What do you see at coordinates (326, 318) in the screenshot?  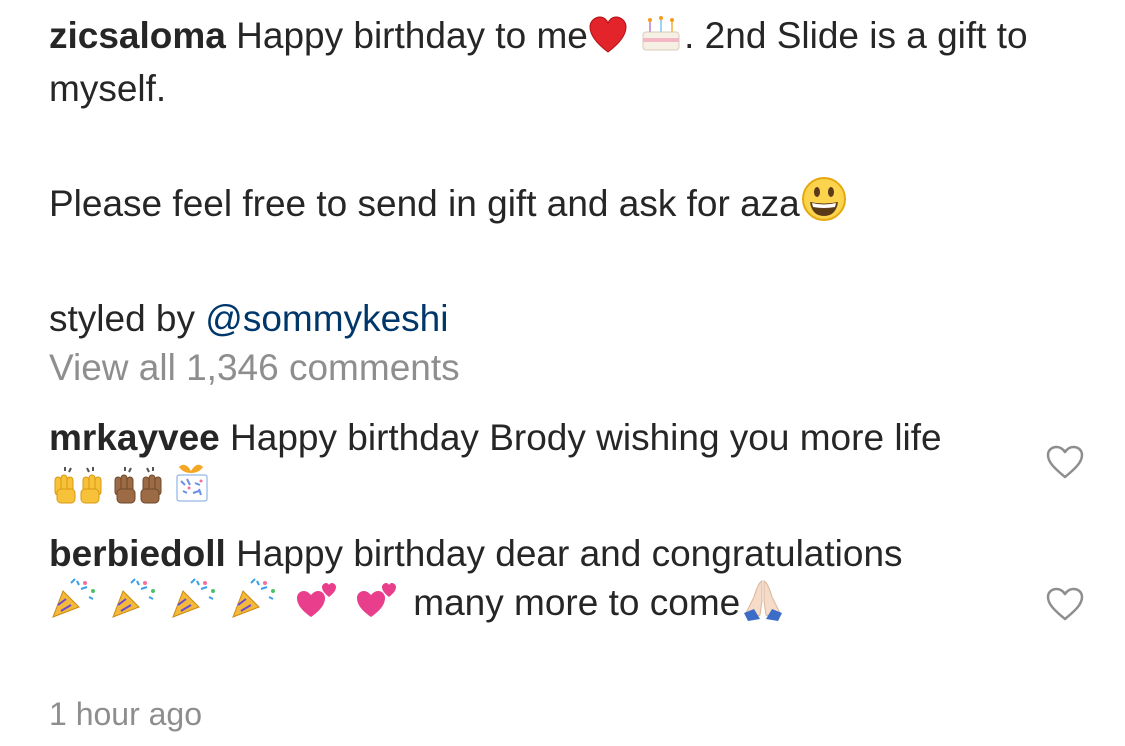 I see `mention-link: @sommykeshi` at bounding box center [326, 318].